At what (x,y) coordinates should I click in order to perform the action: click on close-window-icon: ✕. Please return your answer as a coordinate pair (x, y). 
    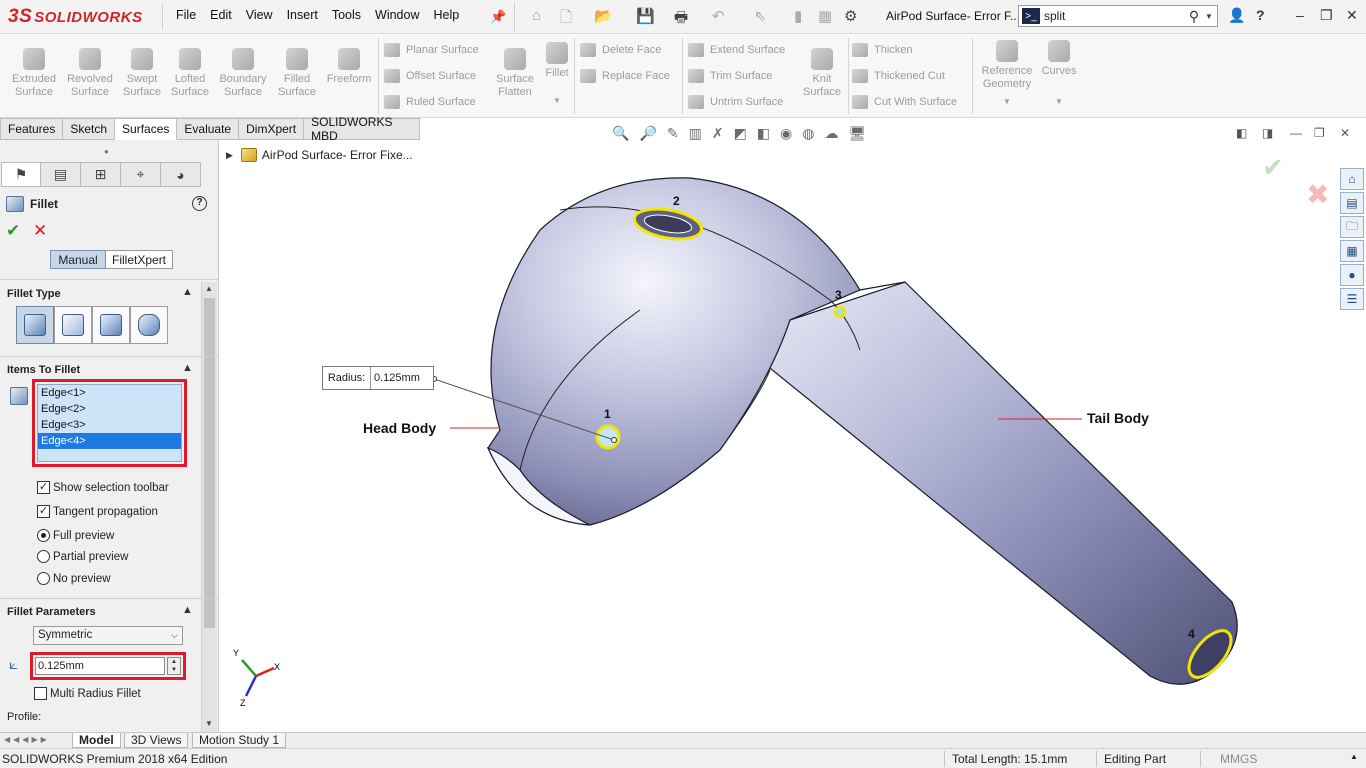
    Looking at the image, I should click on (1352, 15).